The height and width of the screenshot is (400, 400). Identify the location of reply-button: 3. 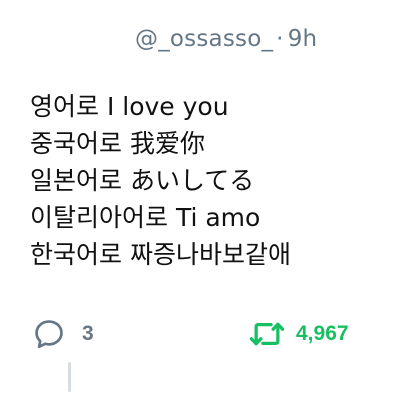
(63, 334).